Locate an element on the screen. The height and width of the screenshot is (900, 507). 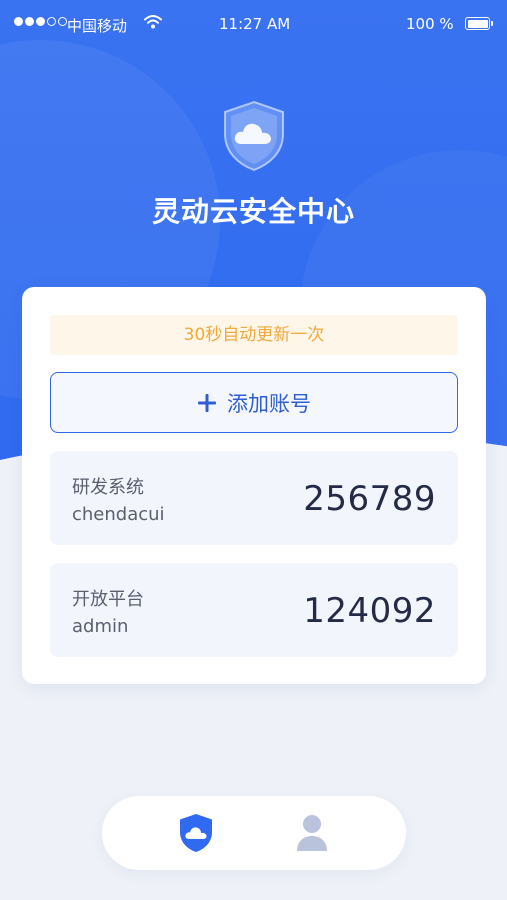
user-icon is located at coordinates (312, 833).